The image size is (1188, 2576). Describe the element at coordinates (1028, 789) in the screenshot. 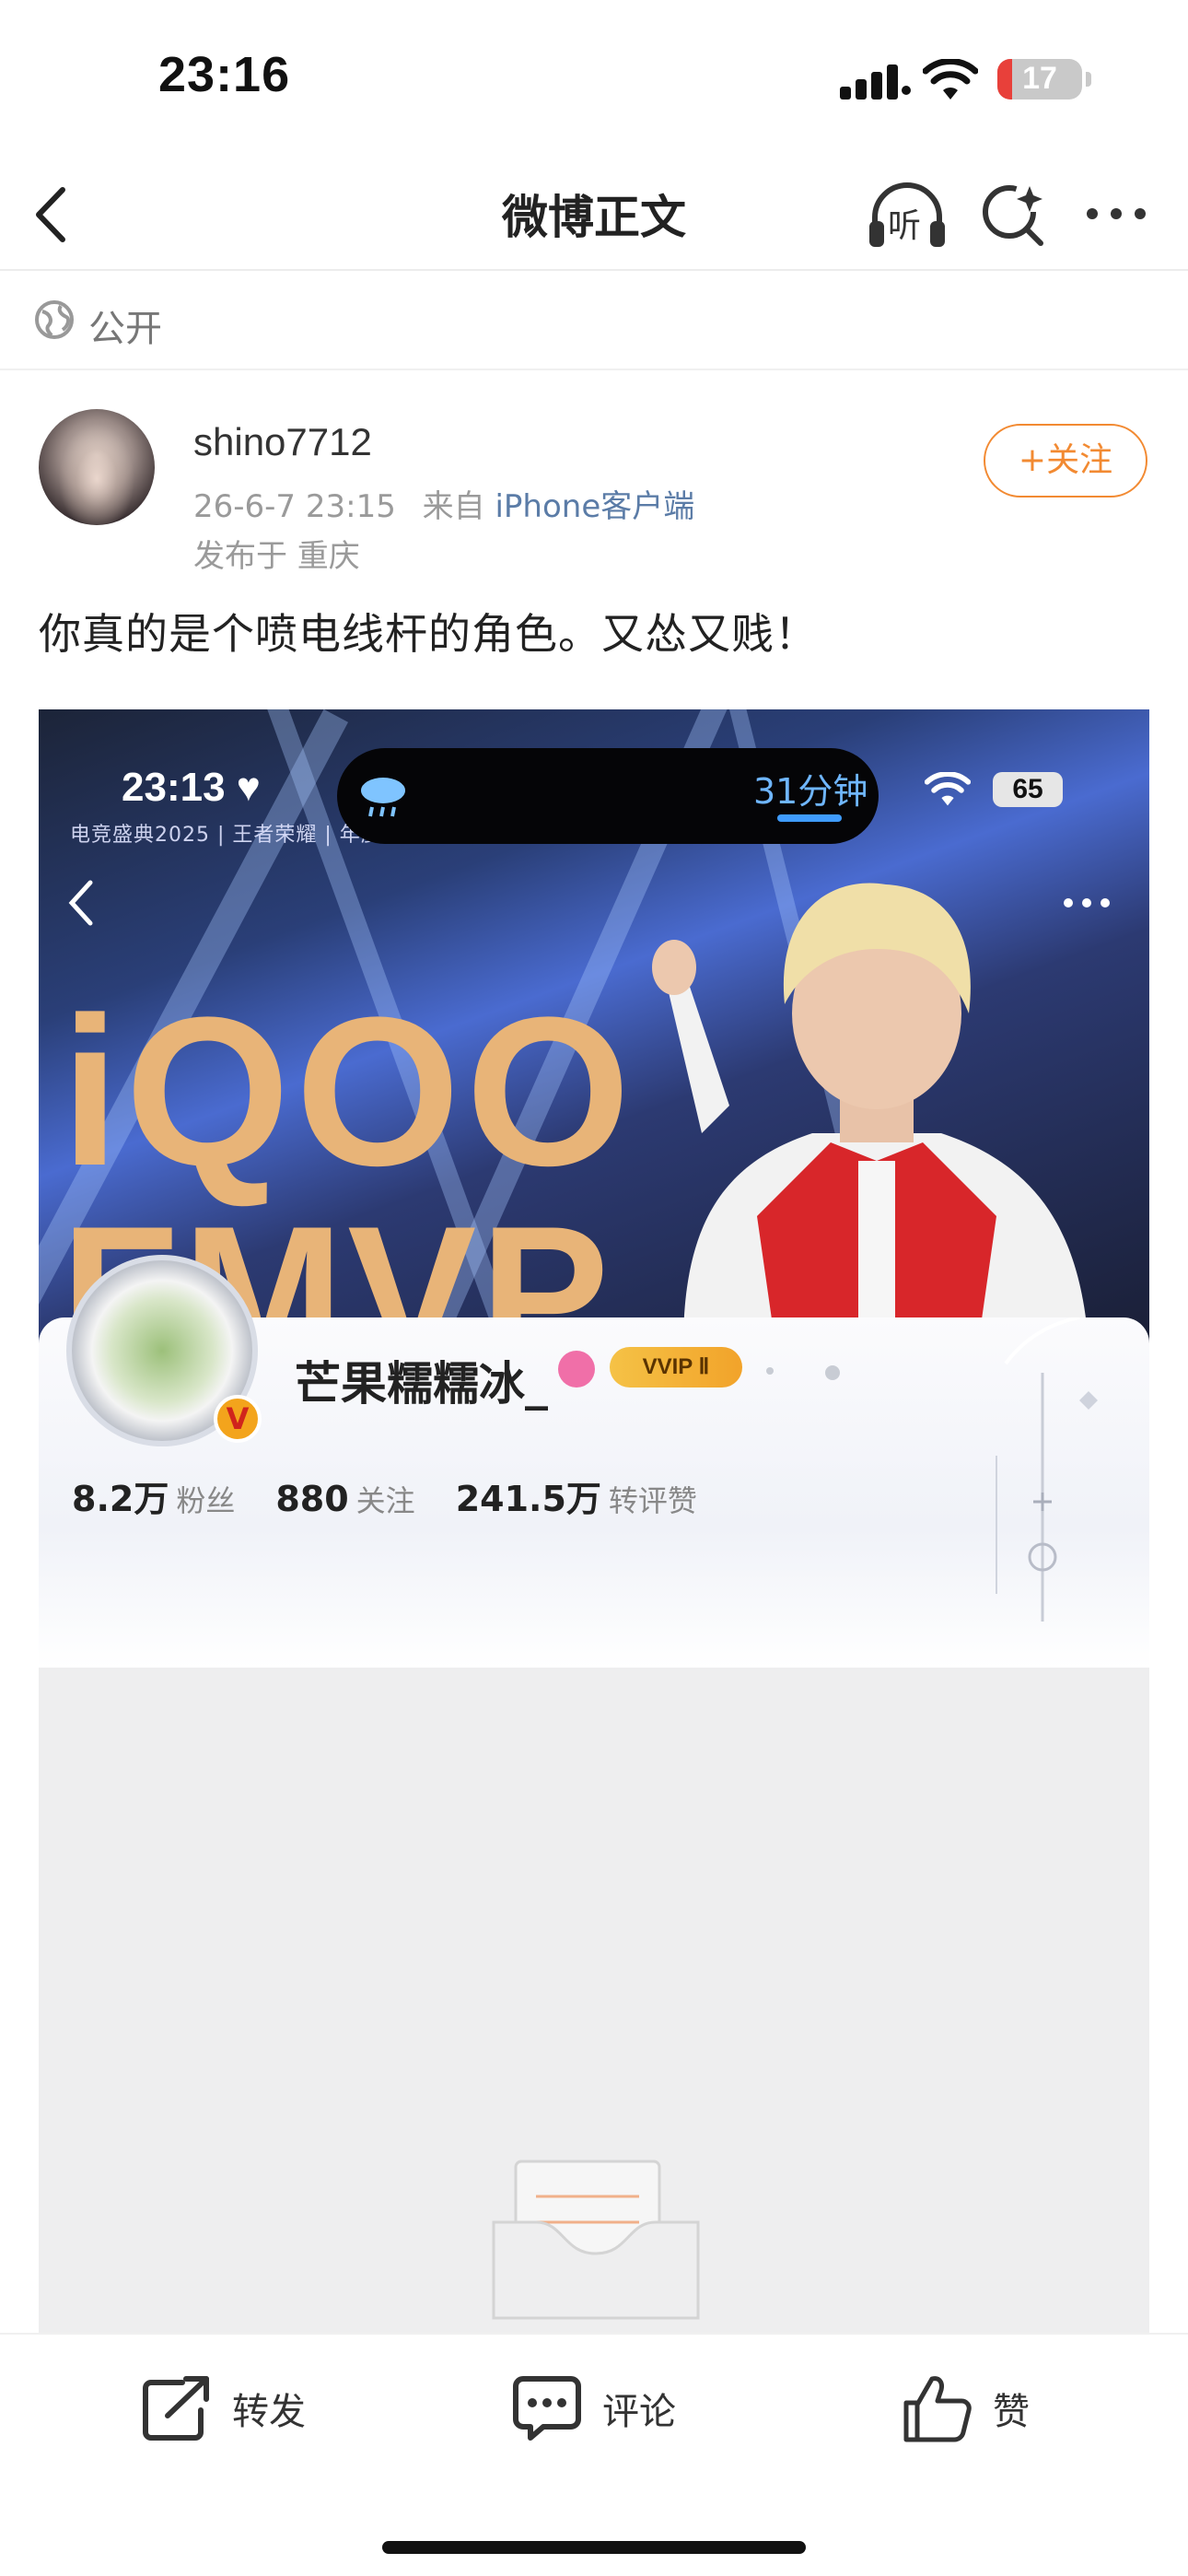

I see `image-battery: 65` at that location.